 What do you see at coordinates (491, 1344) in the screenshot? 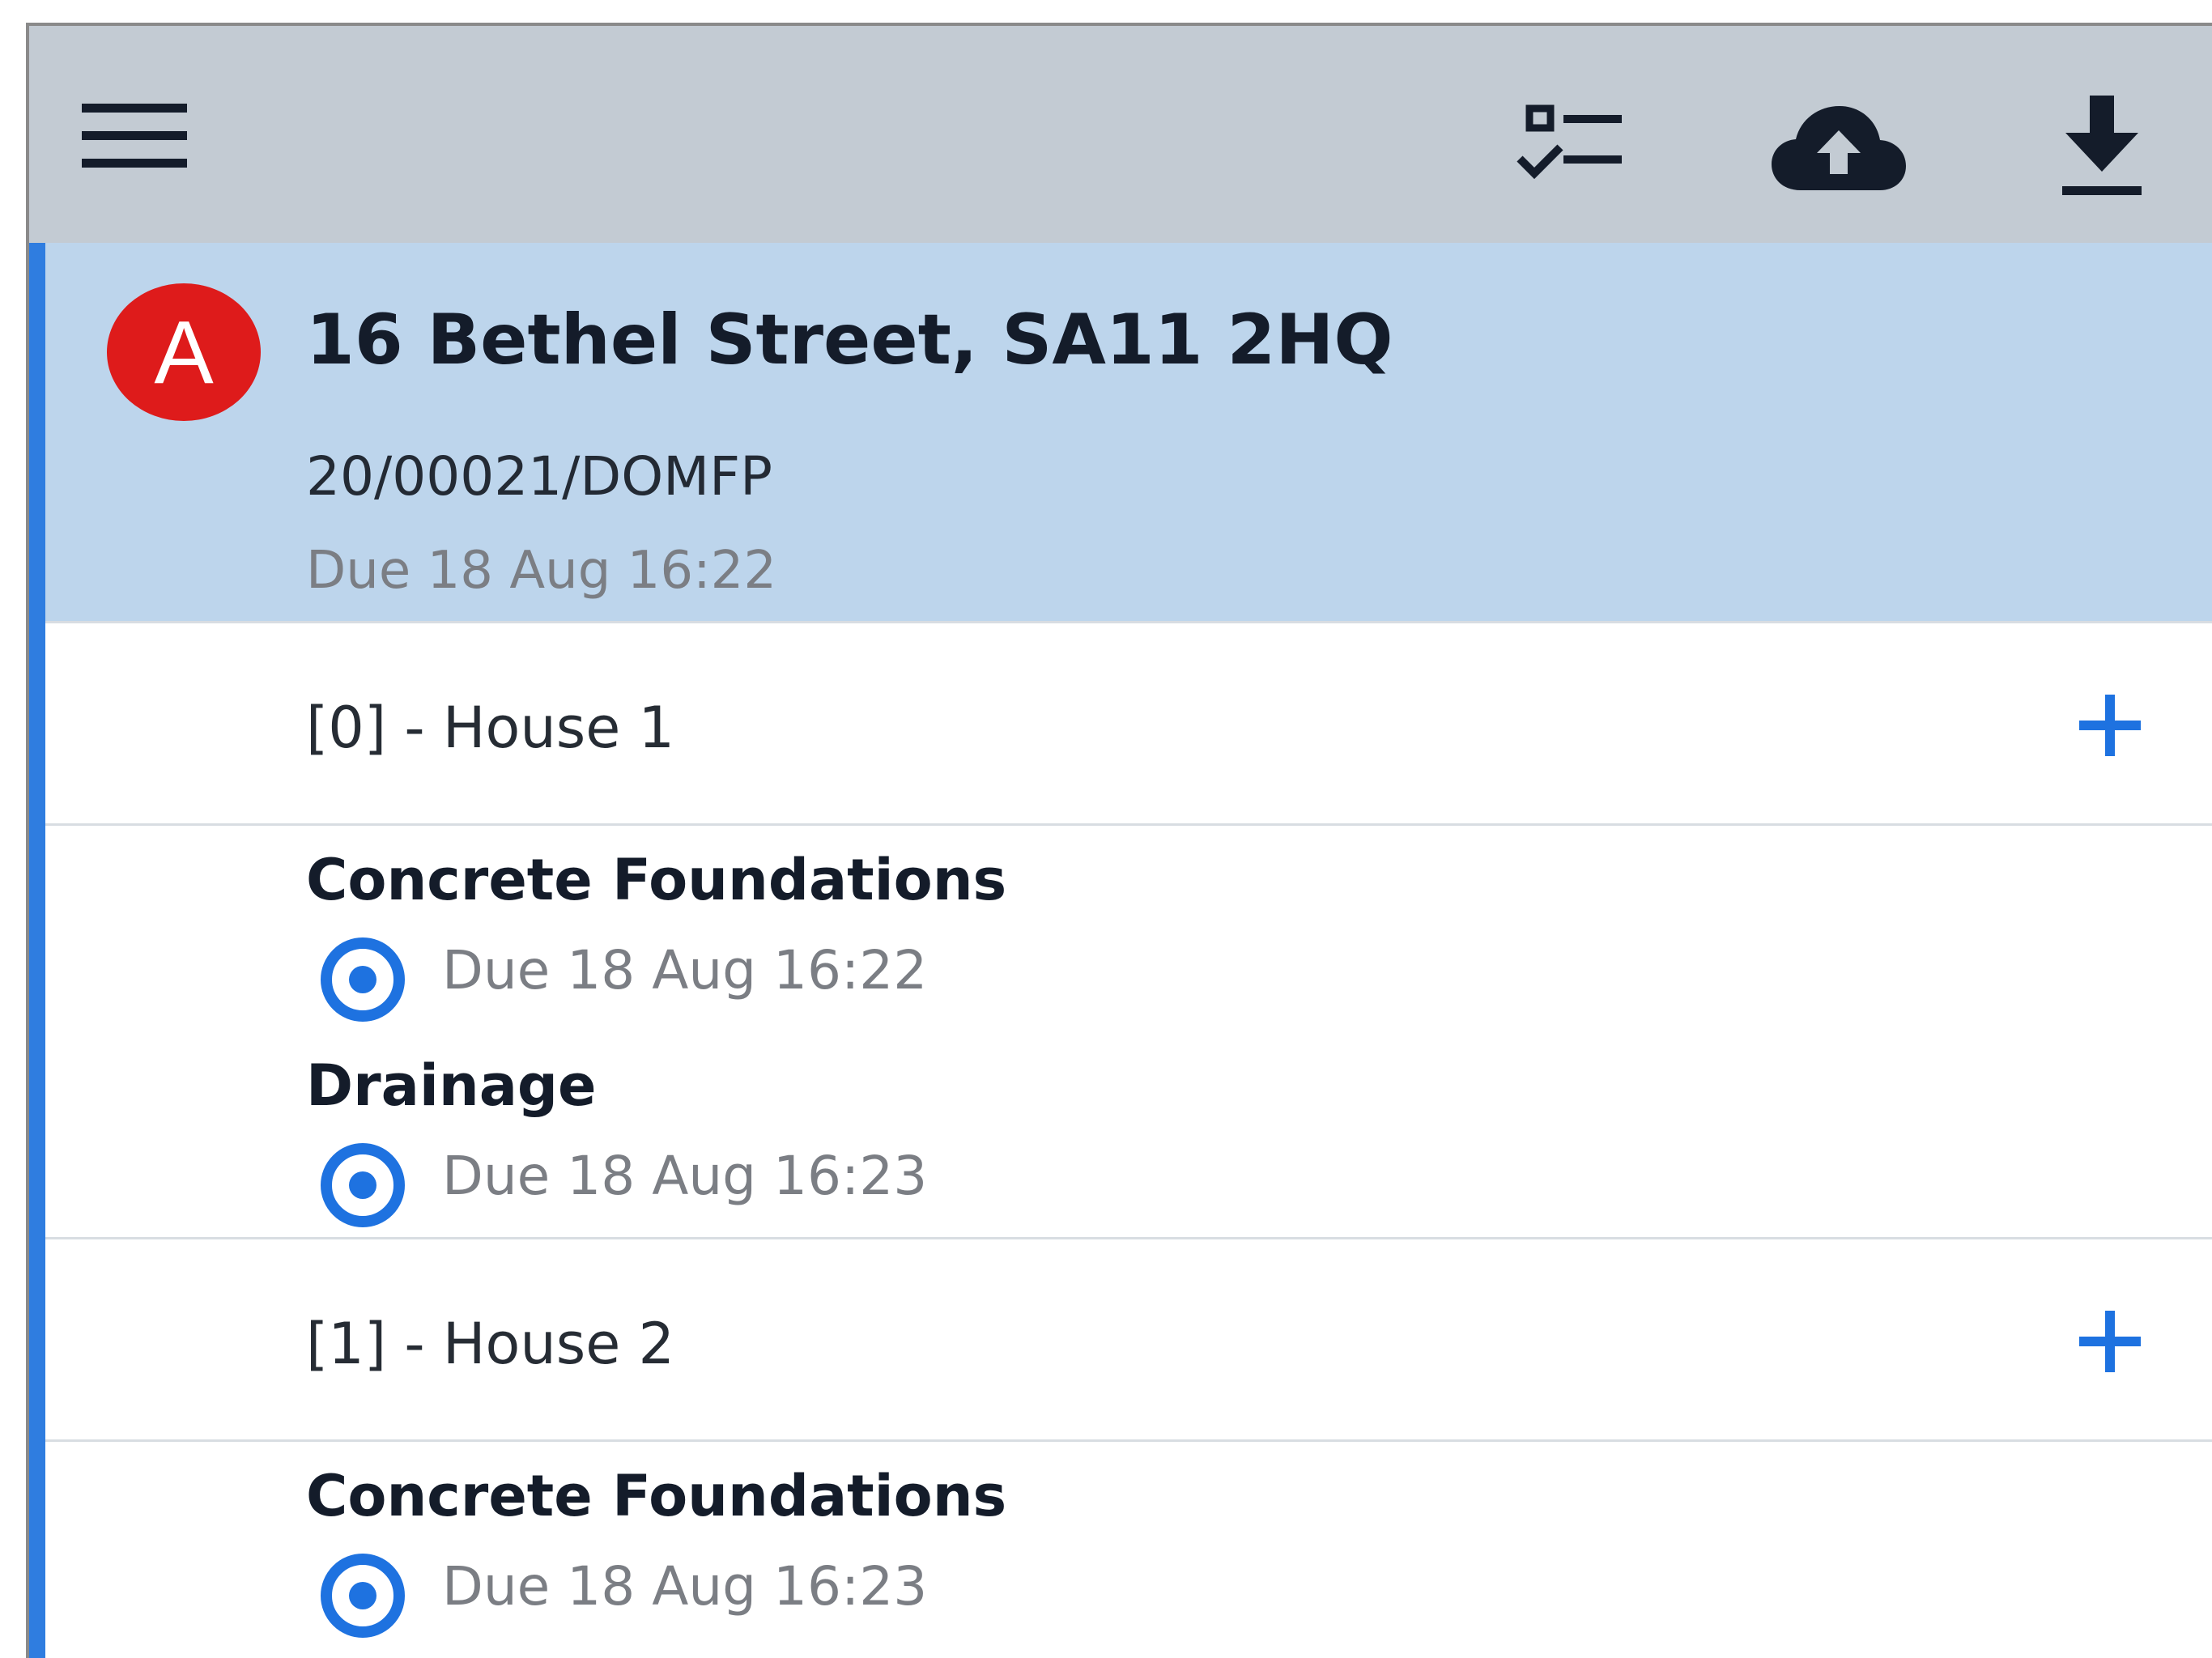
I see `group-label: [1] - House 2` at bounding box center [491, 1344].